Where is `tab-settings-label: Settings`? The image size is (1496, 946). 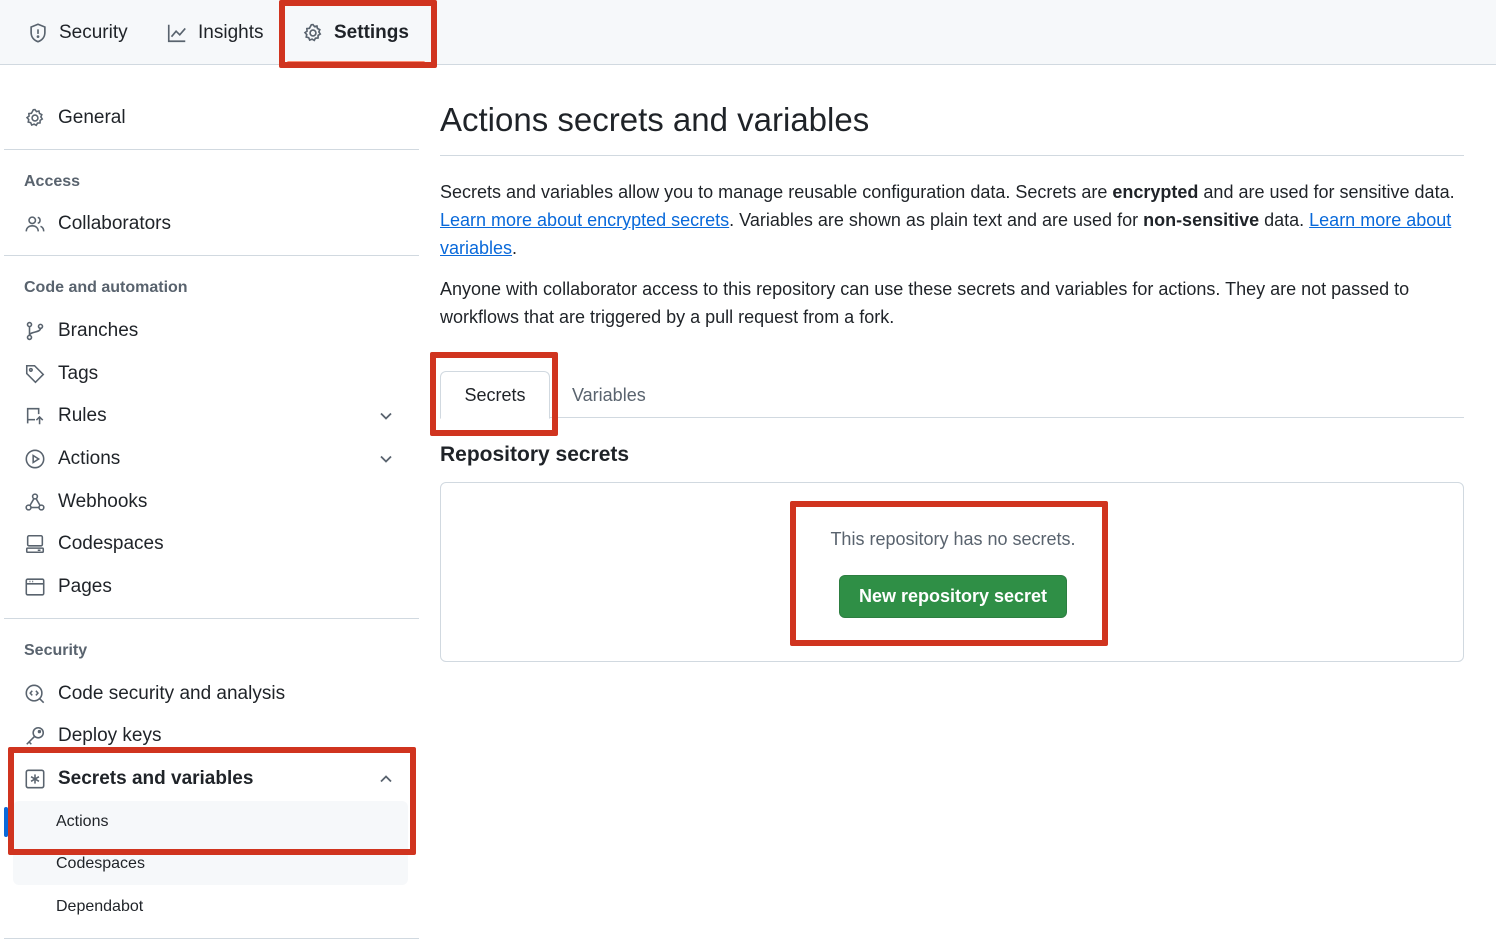 tab-settings-label: Settings is located at coordinates (371, 32).